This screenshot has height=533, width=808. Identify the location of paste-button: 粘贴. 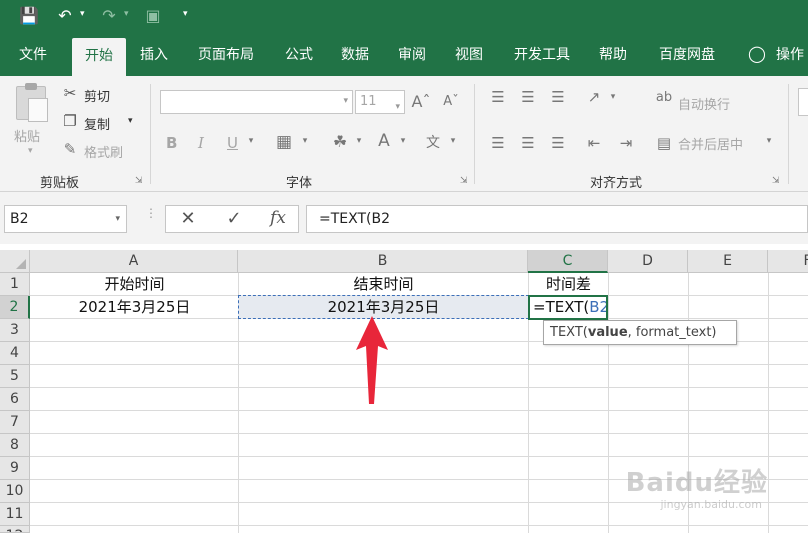
(27, 135).